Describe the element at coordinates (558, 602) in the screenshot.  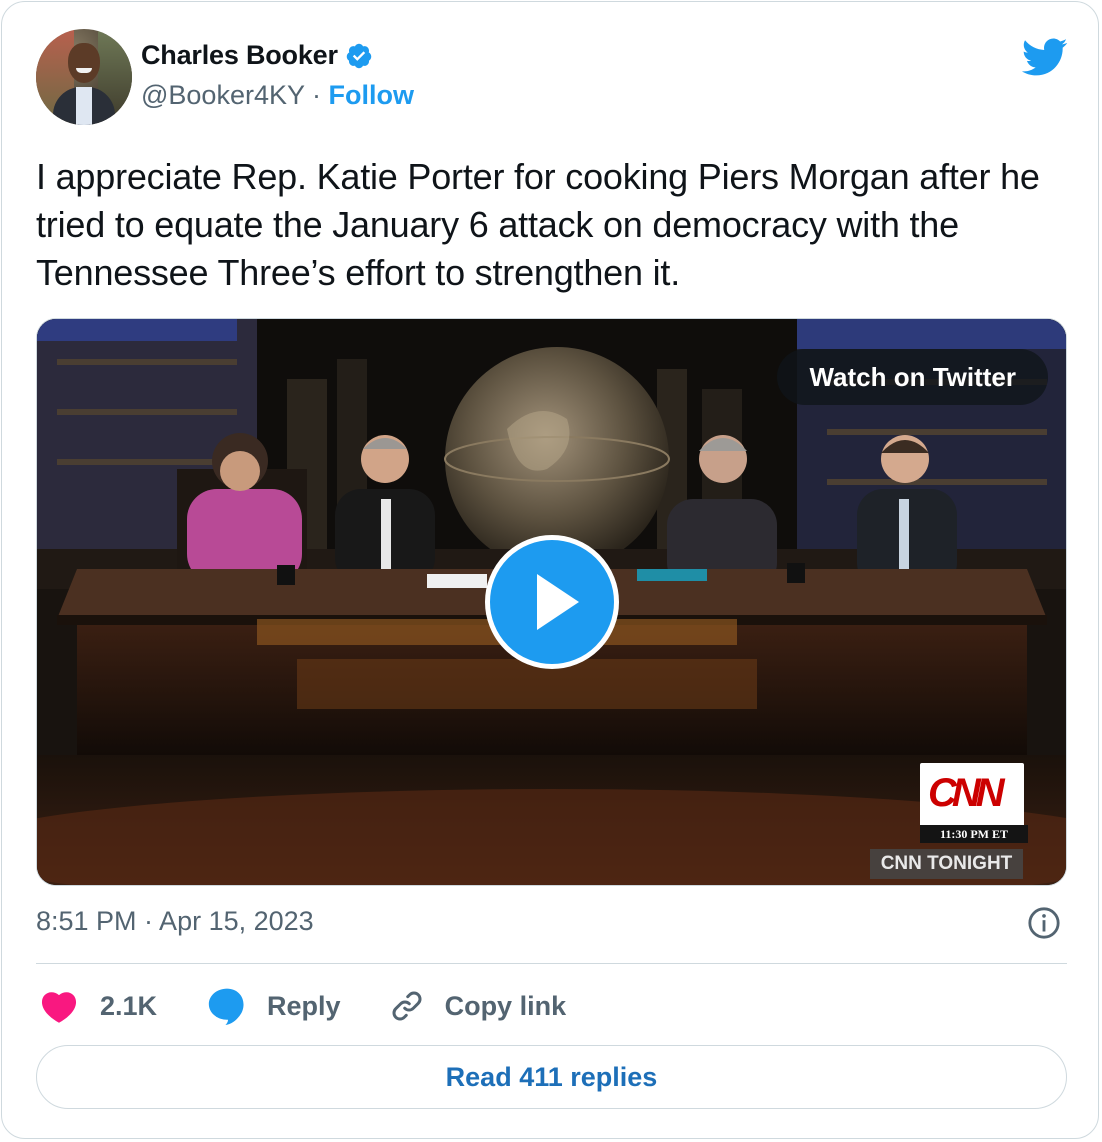
I see `play-icon` at that location.